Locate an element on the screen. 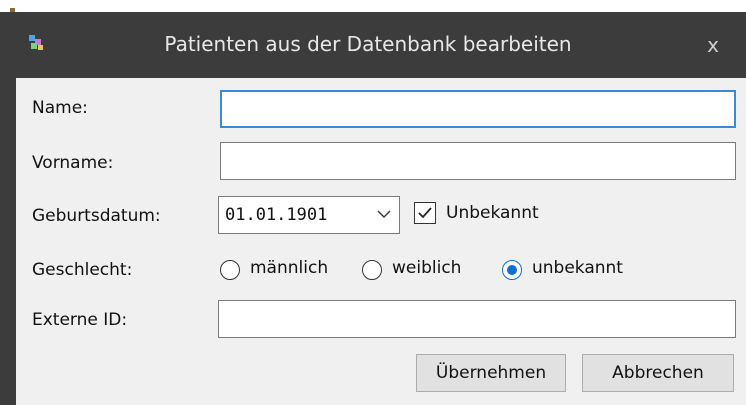  geburtsdatum-combobox: 01.01.1901 is located at coordinates (309, 215).